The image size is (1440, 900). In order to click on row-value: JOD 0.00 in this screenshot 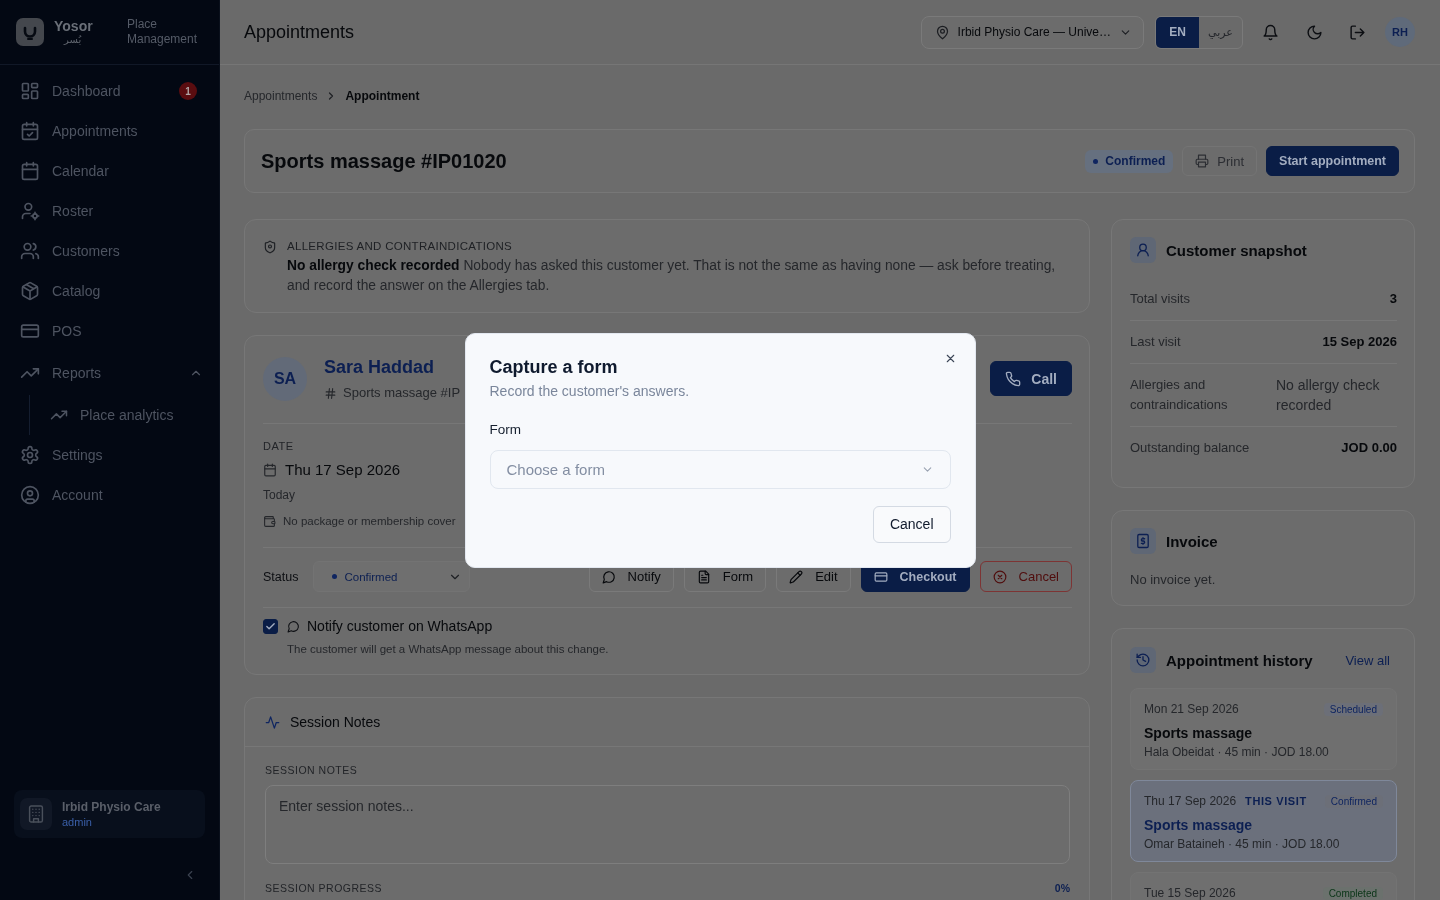, I will do `click(1369, 448)`.